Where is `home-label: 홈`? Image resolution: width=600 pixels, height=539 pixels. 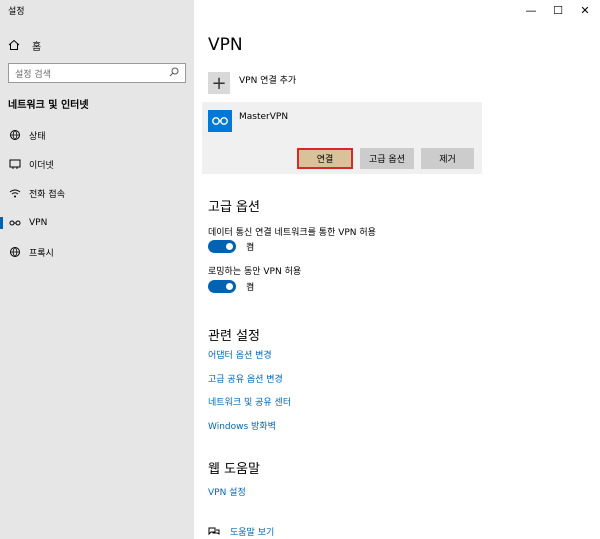
home-label: 홈 is located at coordinates (37, 47).